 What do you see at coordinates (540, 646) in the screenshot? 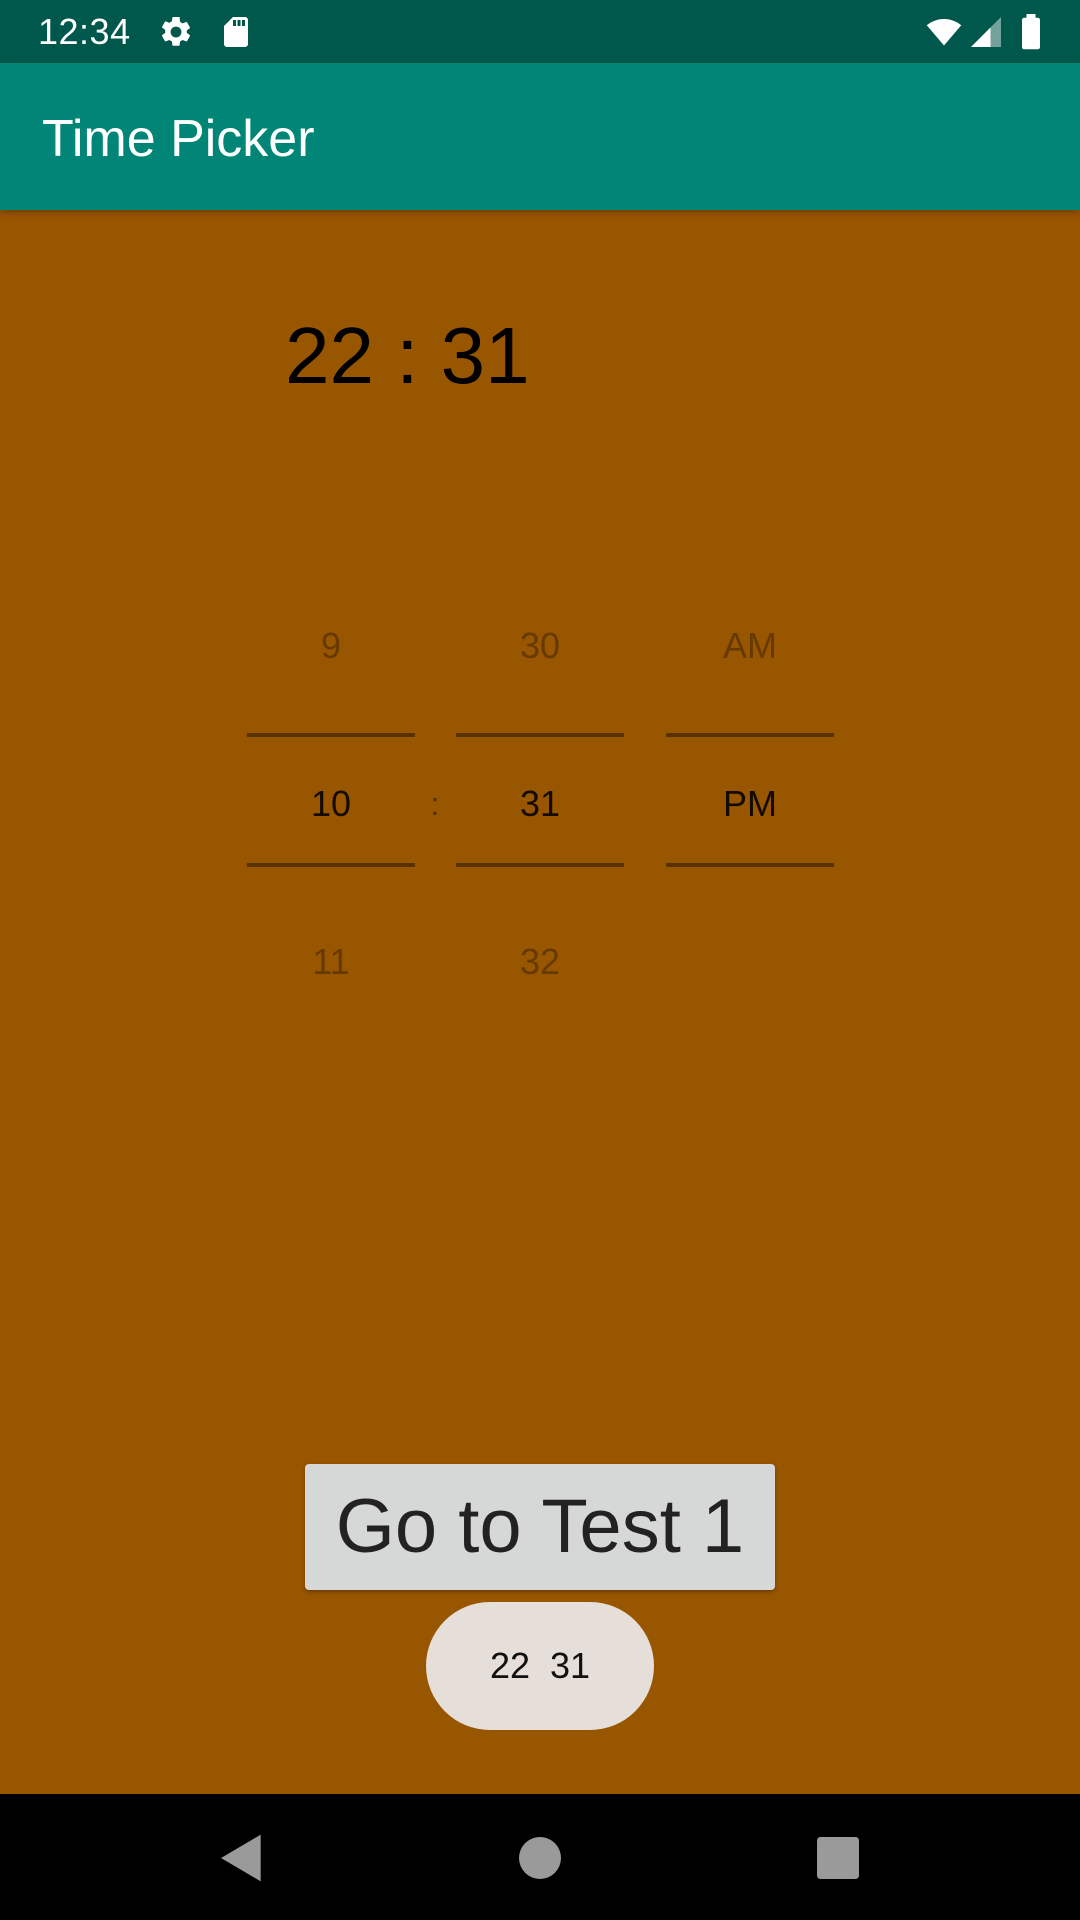
I see `minute-previous: 30` at bounding box center [540, 646].